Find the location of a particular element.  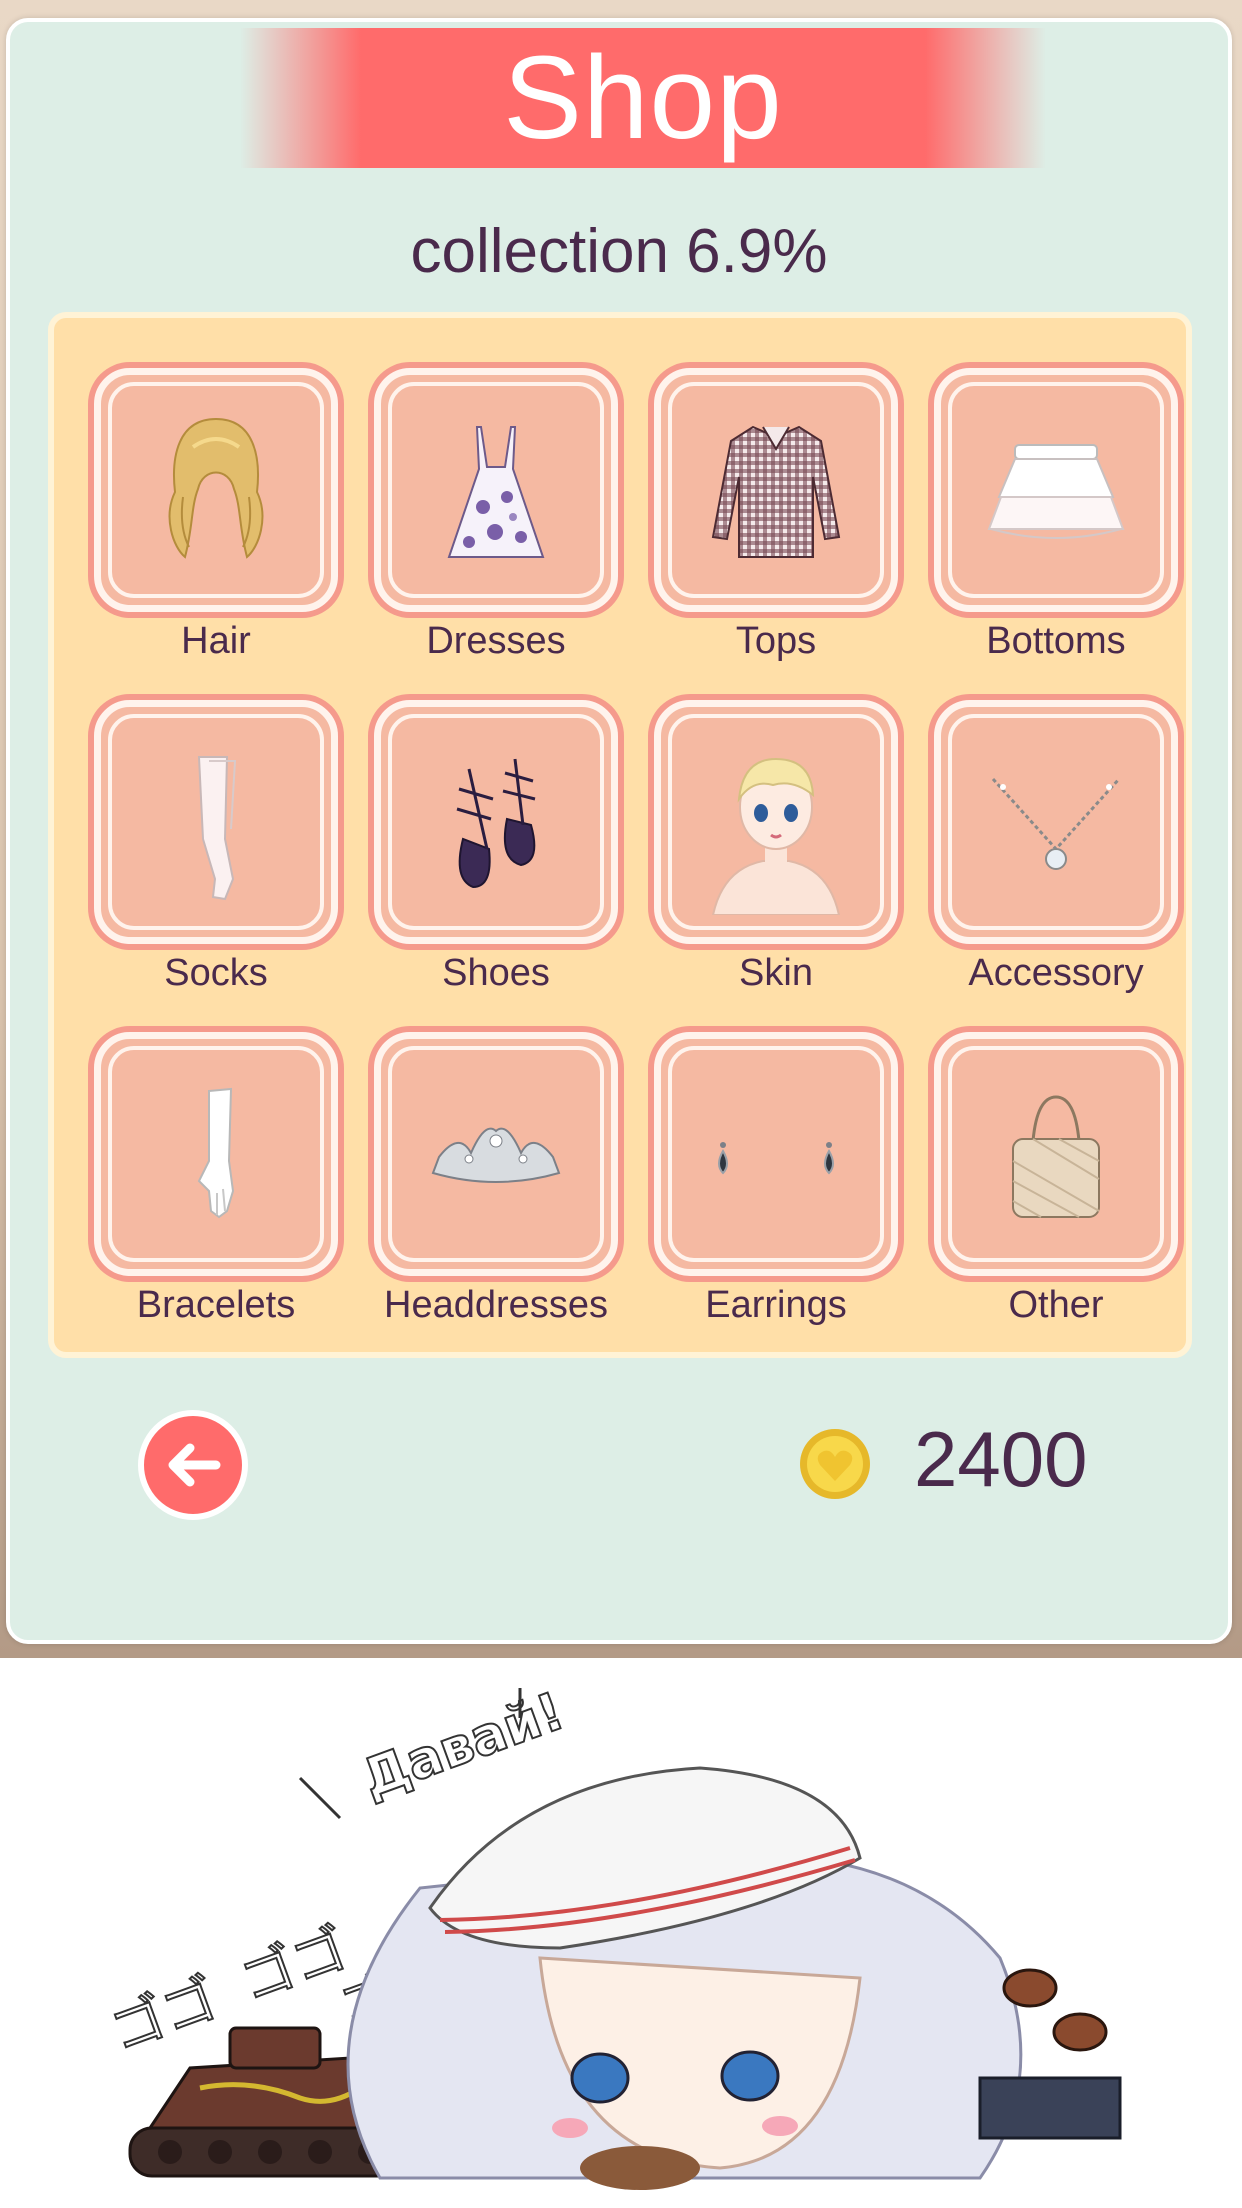

category-other: Other is located at coordinates (1056, 1192).